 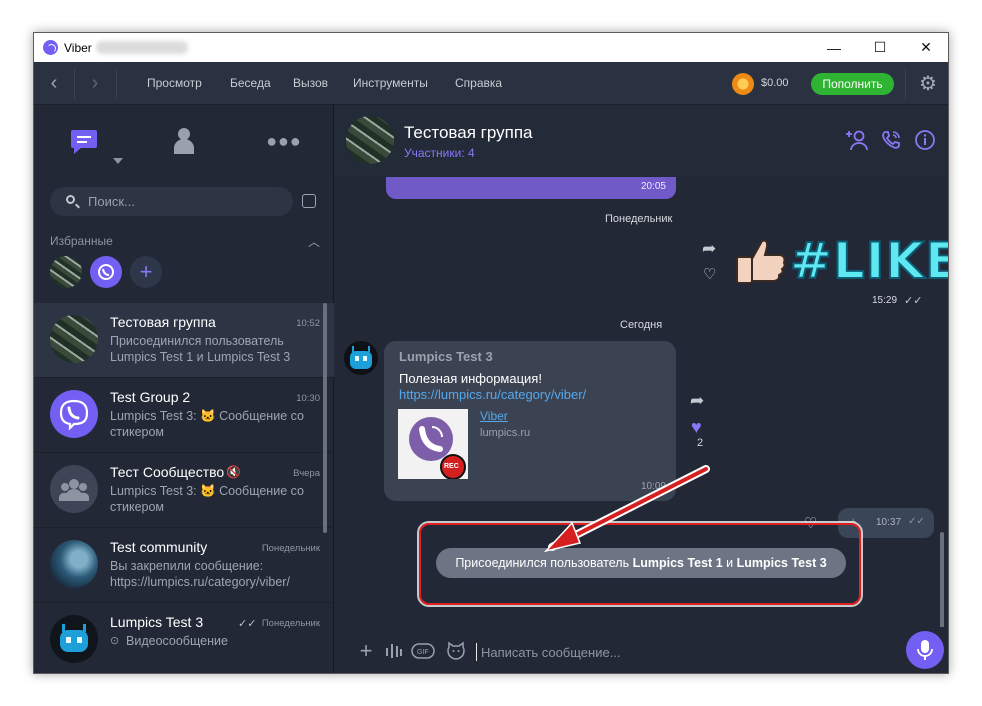 I want to click on menu-conversation: Беседа, so click(x=250, y=83).